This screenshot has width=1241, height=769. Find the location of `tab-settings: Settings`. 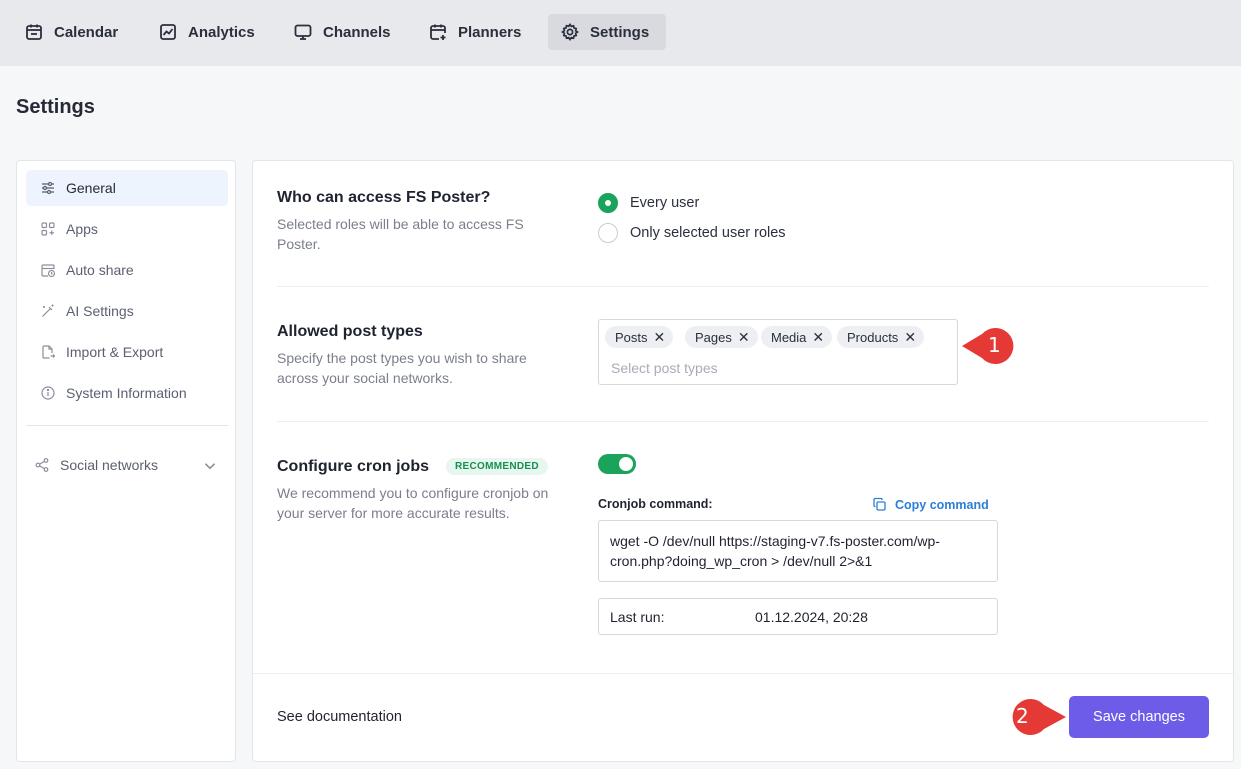

tab-settings: Settings is located at coordinates (607, 32).